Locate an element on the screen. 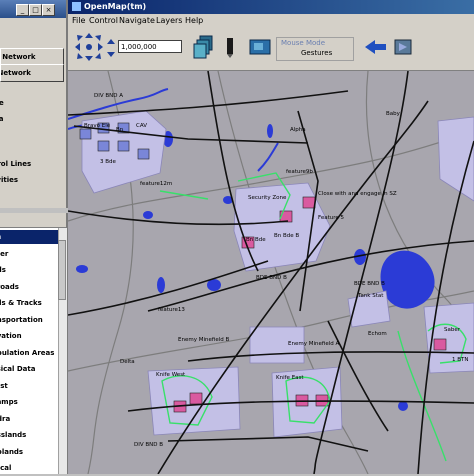 The height and width of the screenshot is (476, 474). layer-item-label: ails & Tracks is located at coordinates (21, 303).